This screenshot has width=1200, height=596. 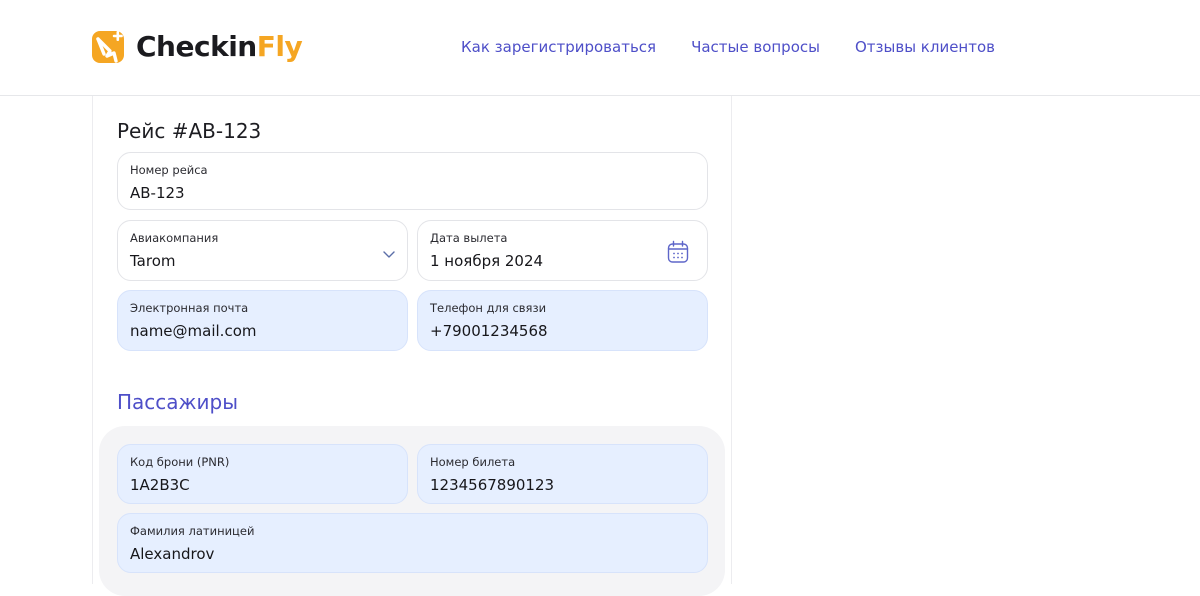 What do you see at coordinates (109, 47) in the screenshot?
I see `plane-plus-logo-icon` at bounding box center [109, 47].